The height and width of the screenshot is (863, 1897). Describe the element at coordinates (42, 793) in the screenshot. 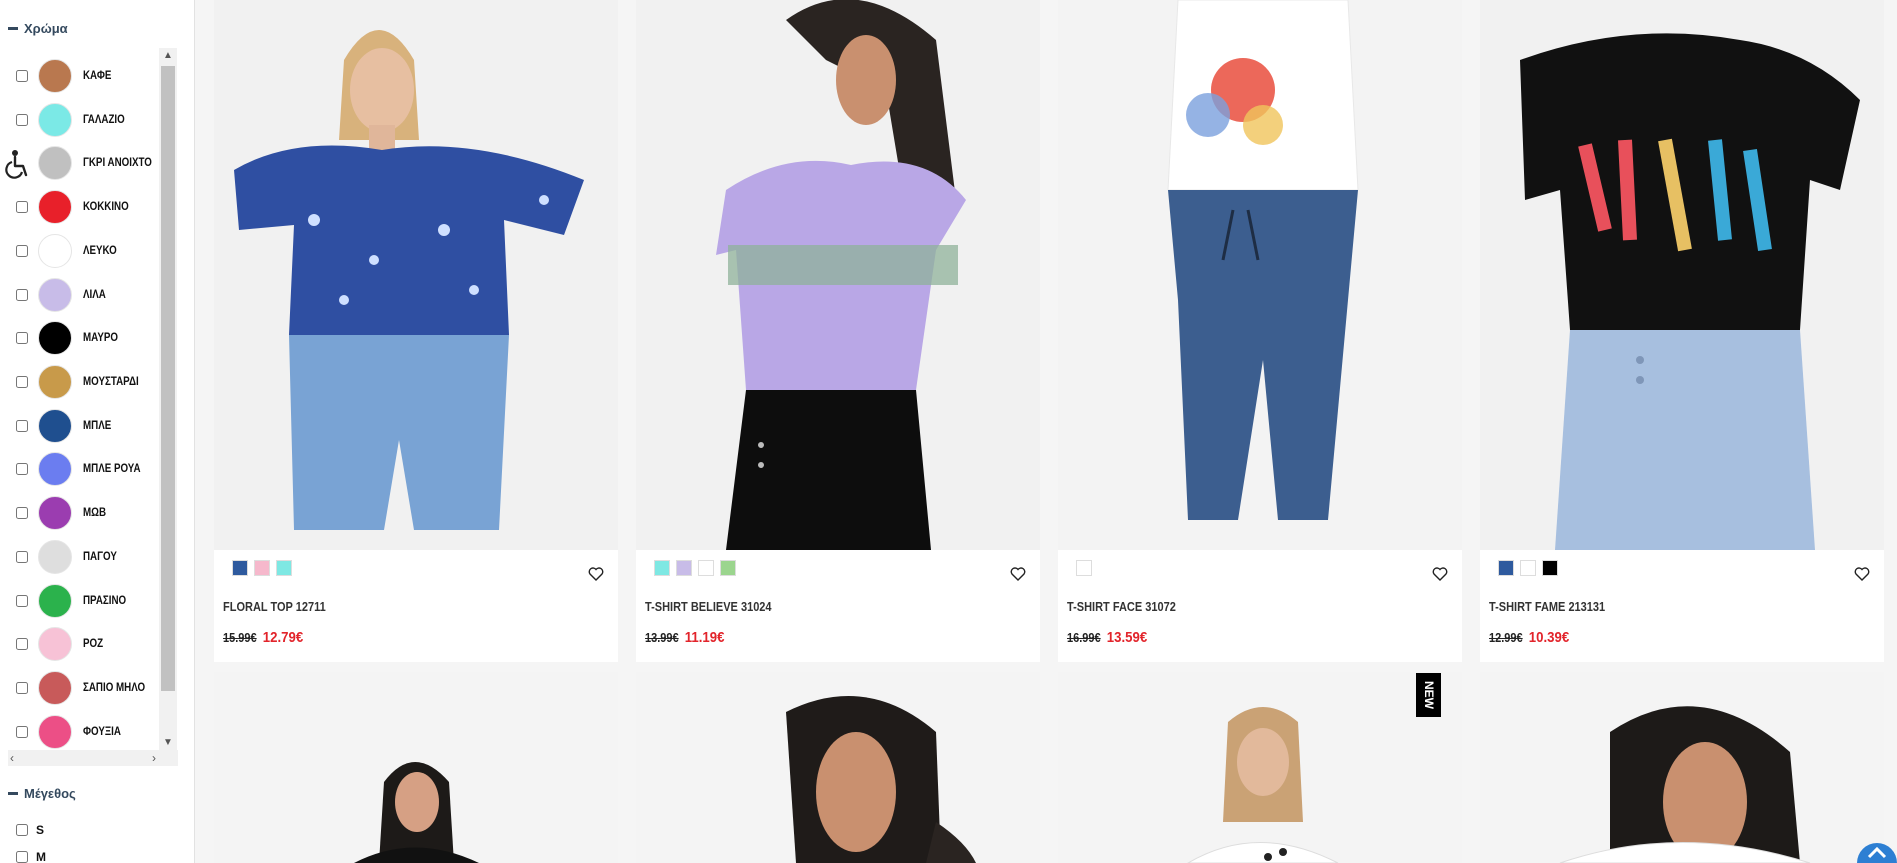

I see `size-filter-heading: Μέγεθος` at that location.